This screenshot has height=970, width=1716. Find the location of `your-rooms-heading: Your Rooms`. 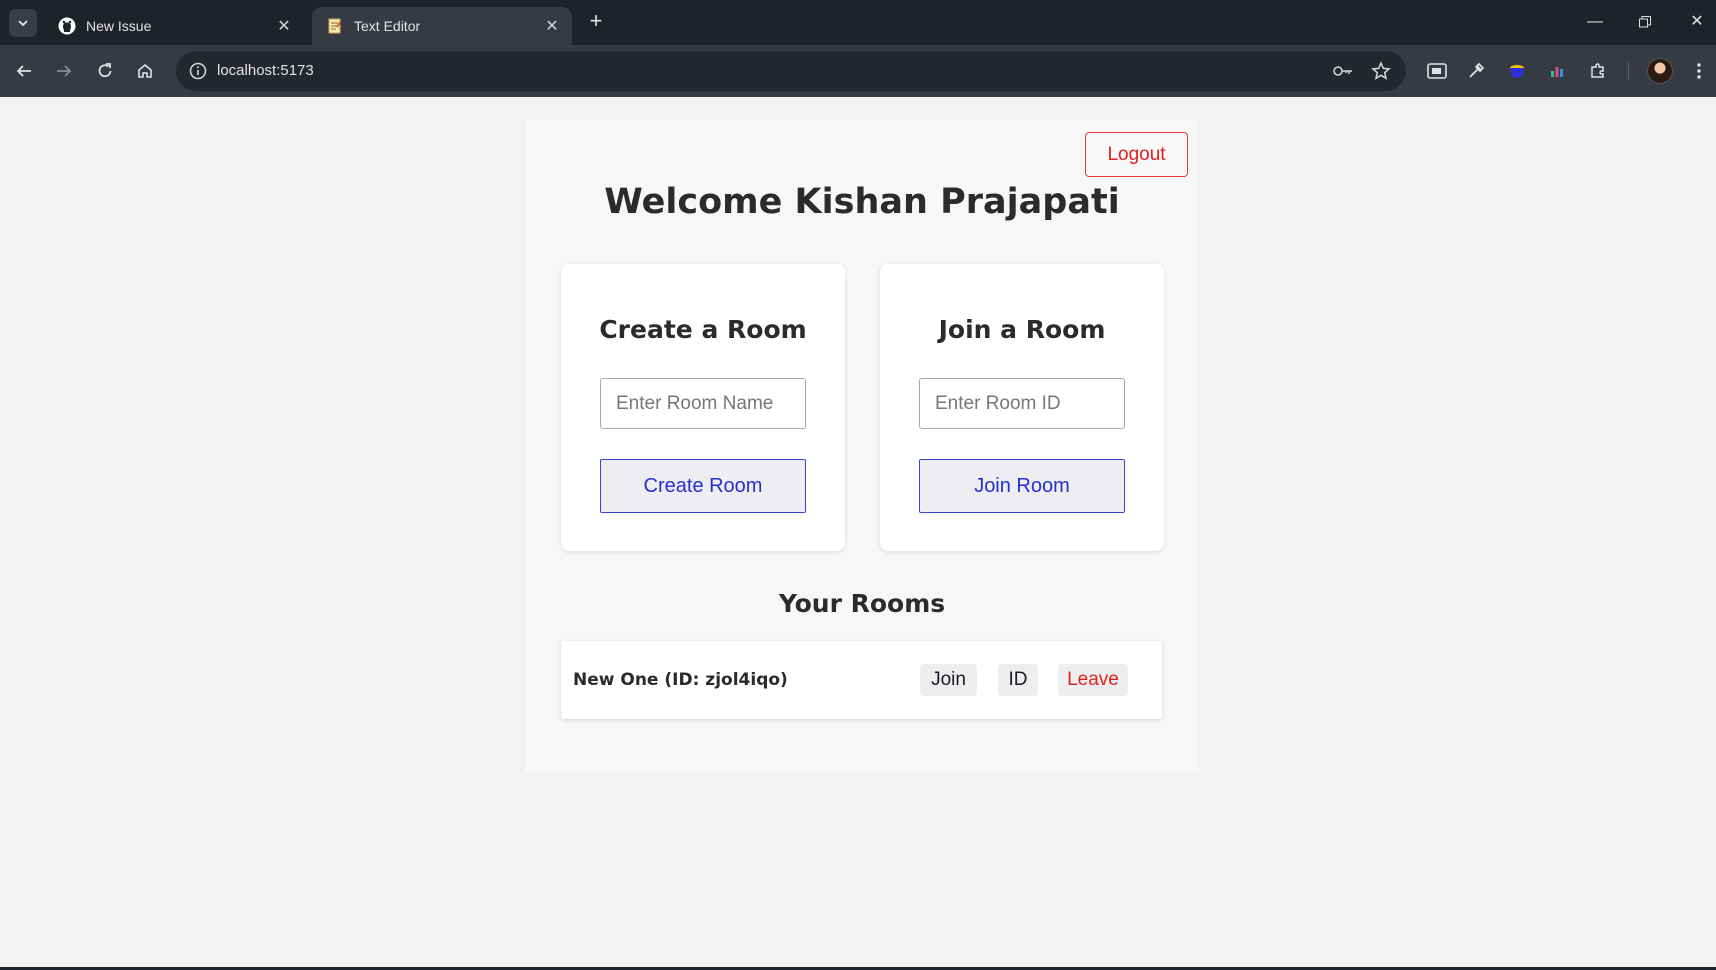

your-rooms-heading: Your Rooms is located at coordinates (862, 603).